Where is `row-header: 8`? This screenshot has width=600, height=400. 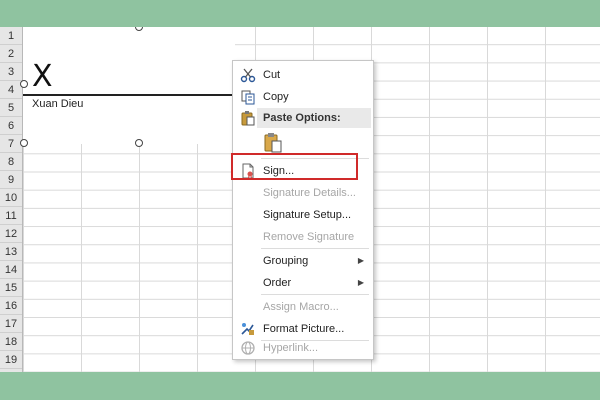
row-header: 8 is located at coordinates (11, 162).